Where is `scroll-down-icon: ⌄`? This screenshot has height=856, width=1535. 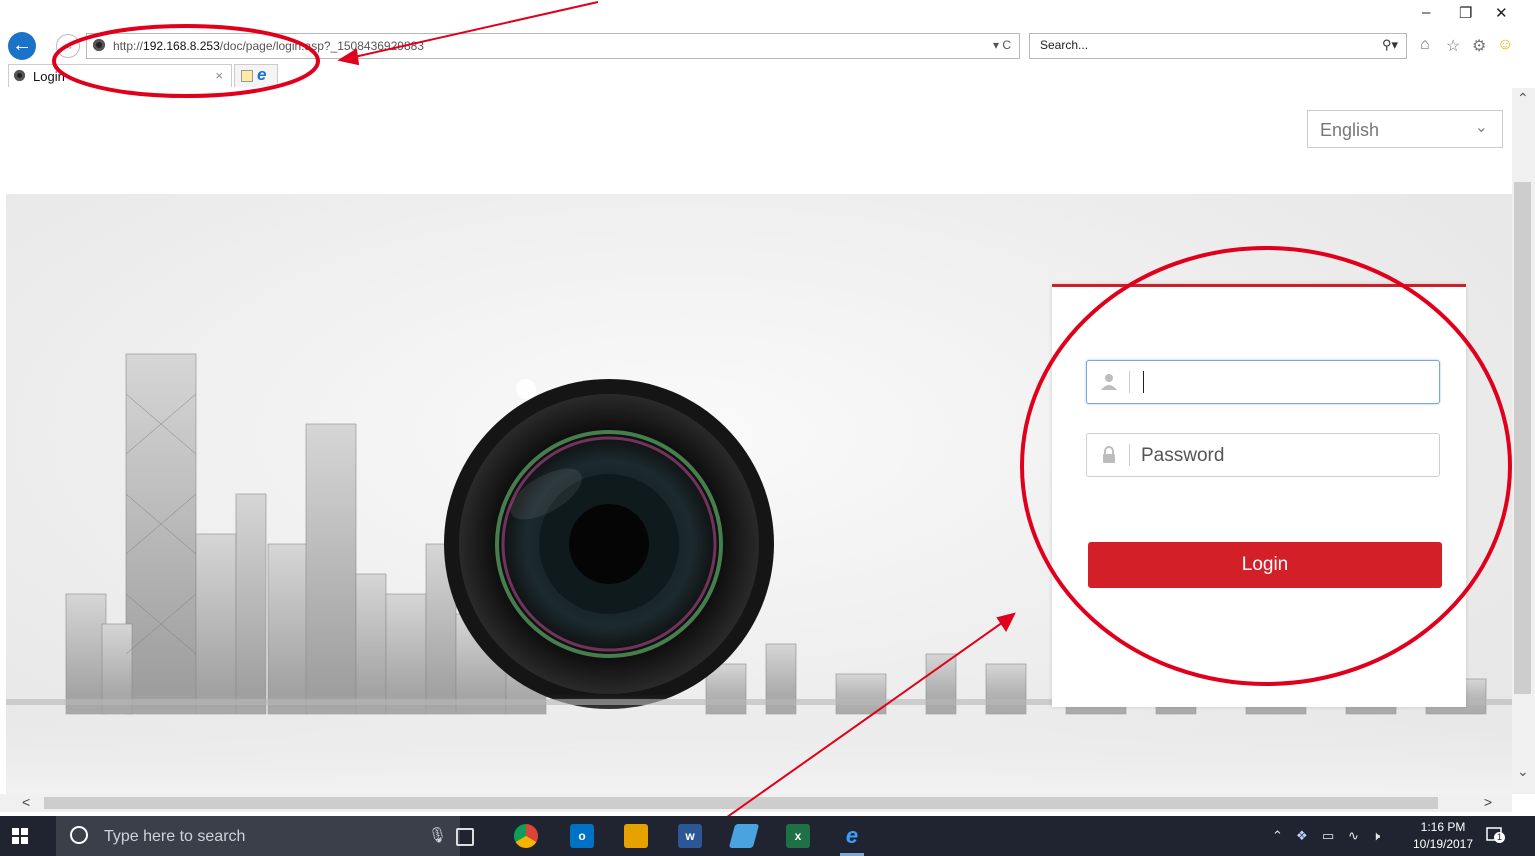
scroll-down-icon: ⌄ is located at coordinates (1523, 771).